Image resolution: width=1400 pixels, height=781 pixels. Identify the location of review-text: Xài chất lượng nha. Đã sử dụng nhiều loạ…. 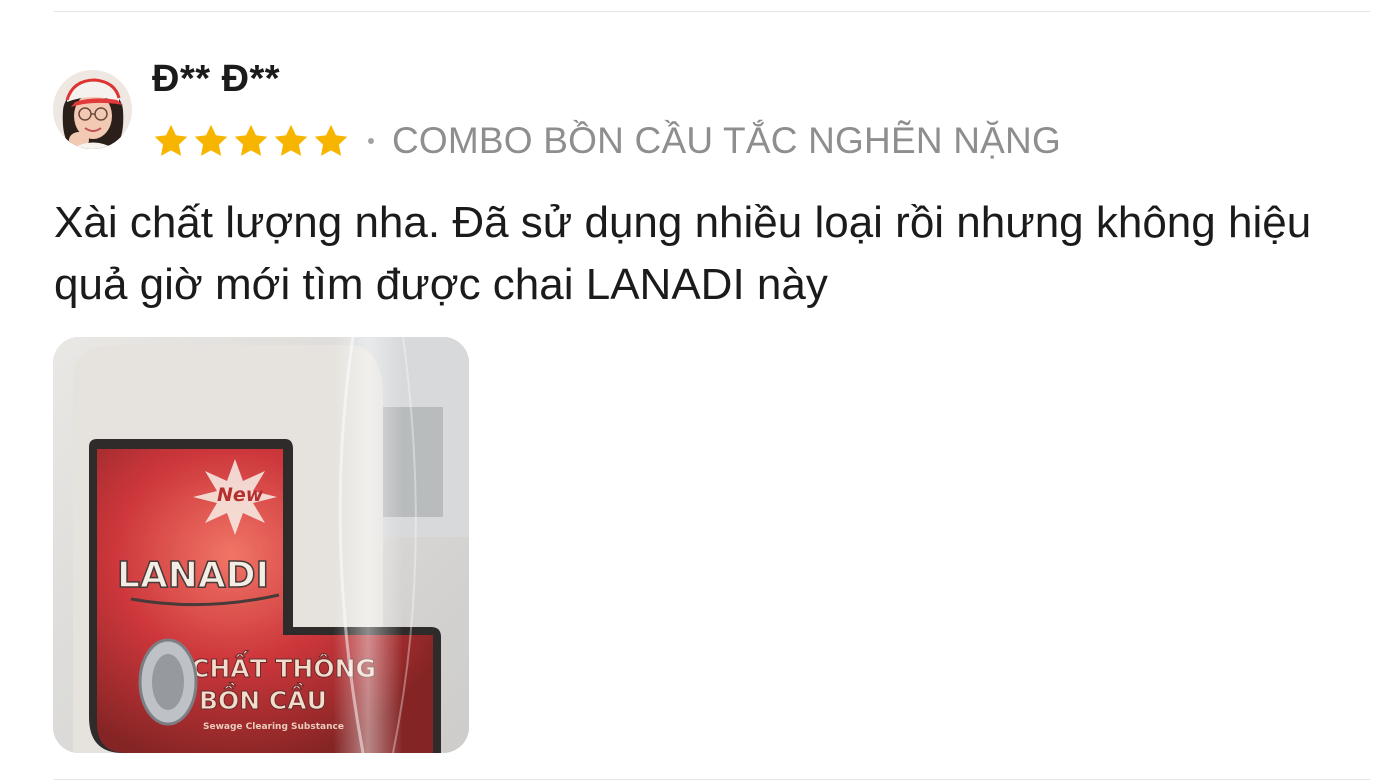
(683, 253).